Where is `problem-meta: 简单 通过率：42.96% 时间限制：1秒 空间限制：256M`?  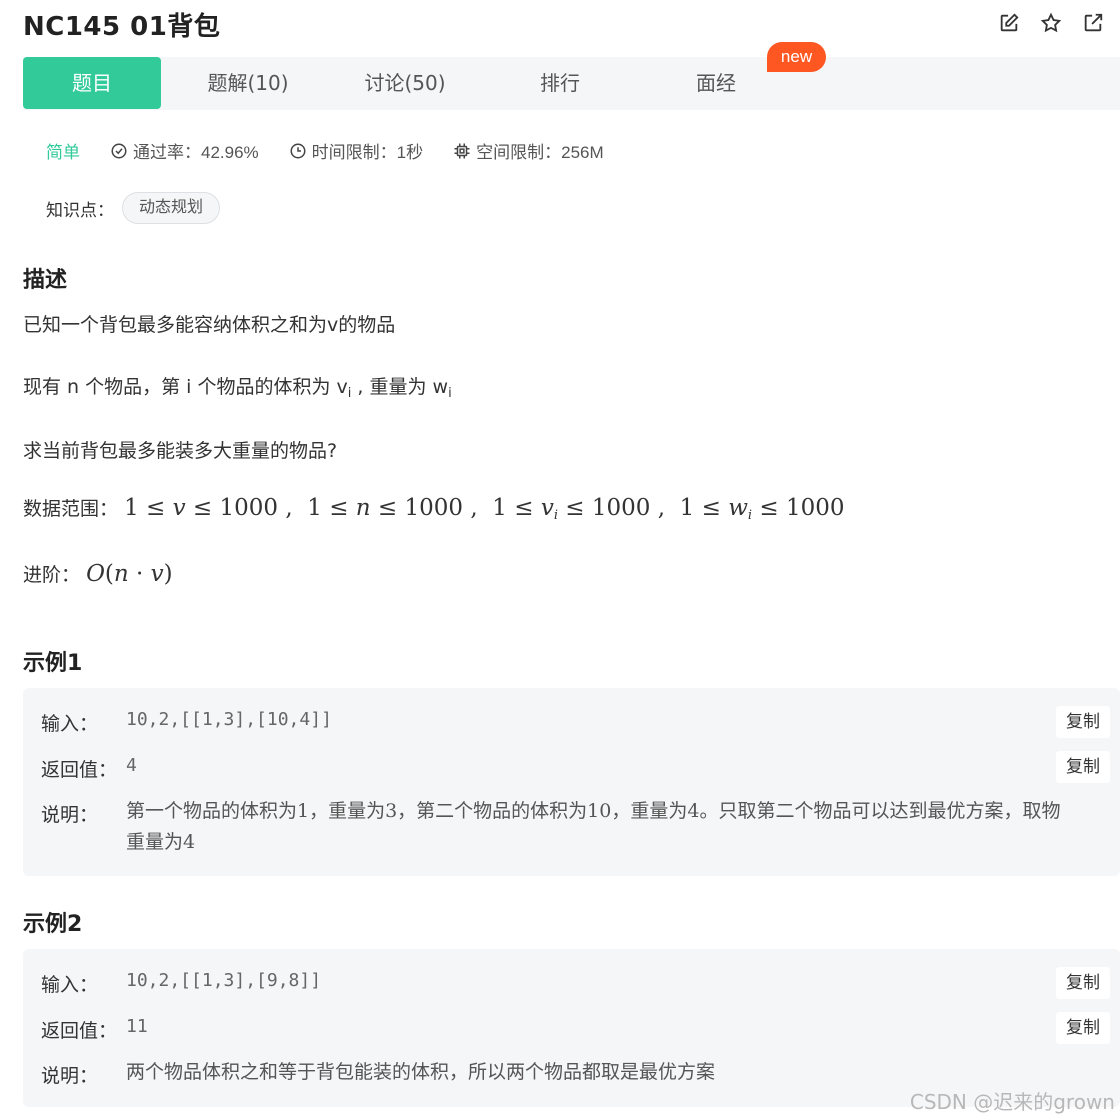 problem-meta: 简单 通过率：42.96% 时间限制：1秒 空间限制：256M is located at coordinates (340, 150).